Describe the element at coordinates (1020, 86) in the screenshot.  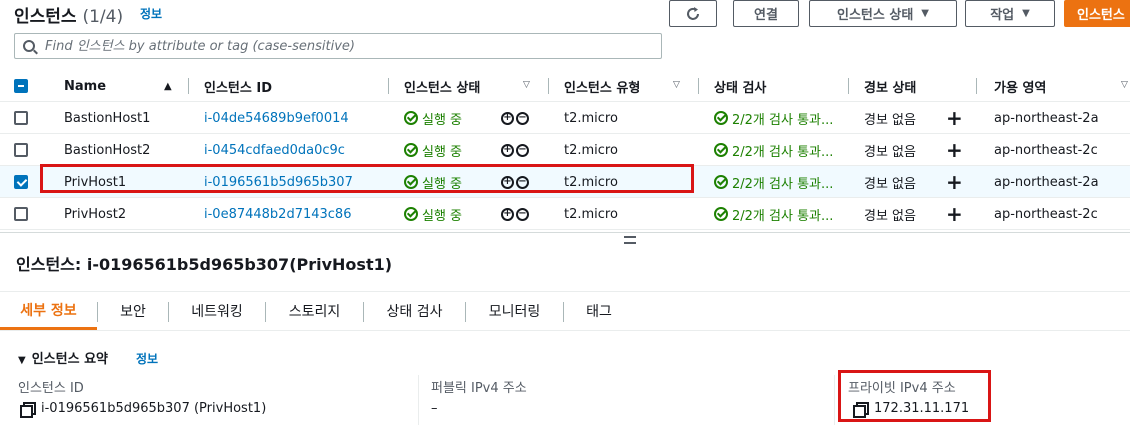
I see `column-header-availability-zone: 가용 영역` at that location.